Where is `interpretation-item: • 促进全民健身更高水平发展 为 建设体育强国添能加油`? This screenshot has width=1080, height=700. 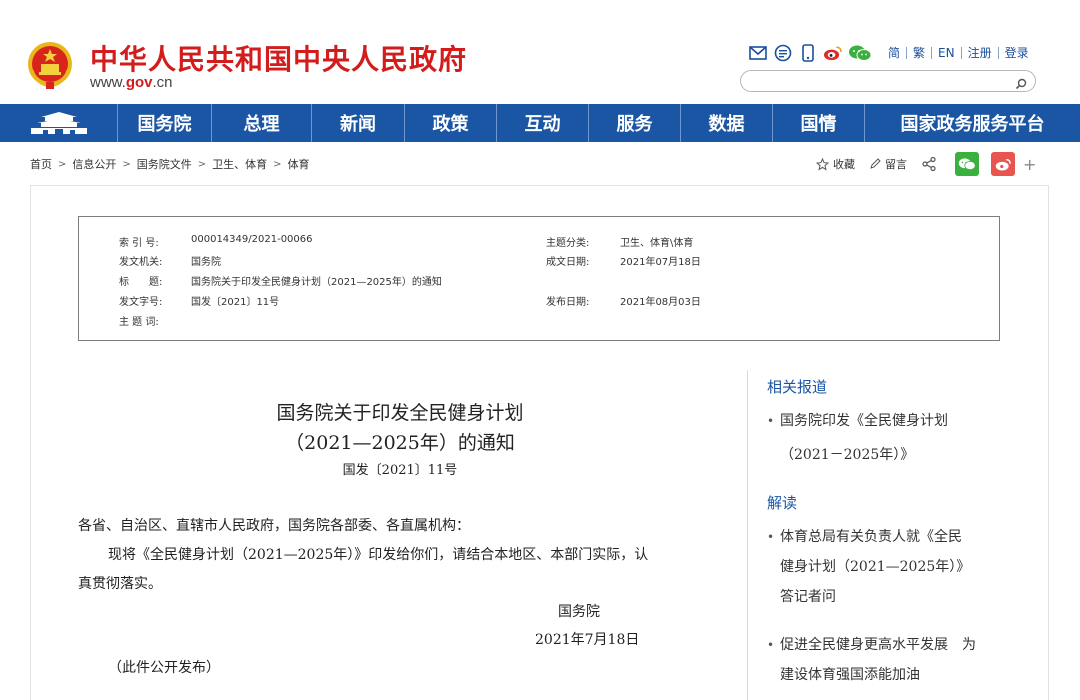
interpretation-item: • 促进全民健身更高水平发展 为 建设体育强国添能加油 is located at coordinates (887, 660).